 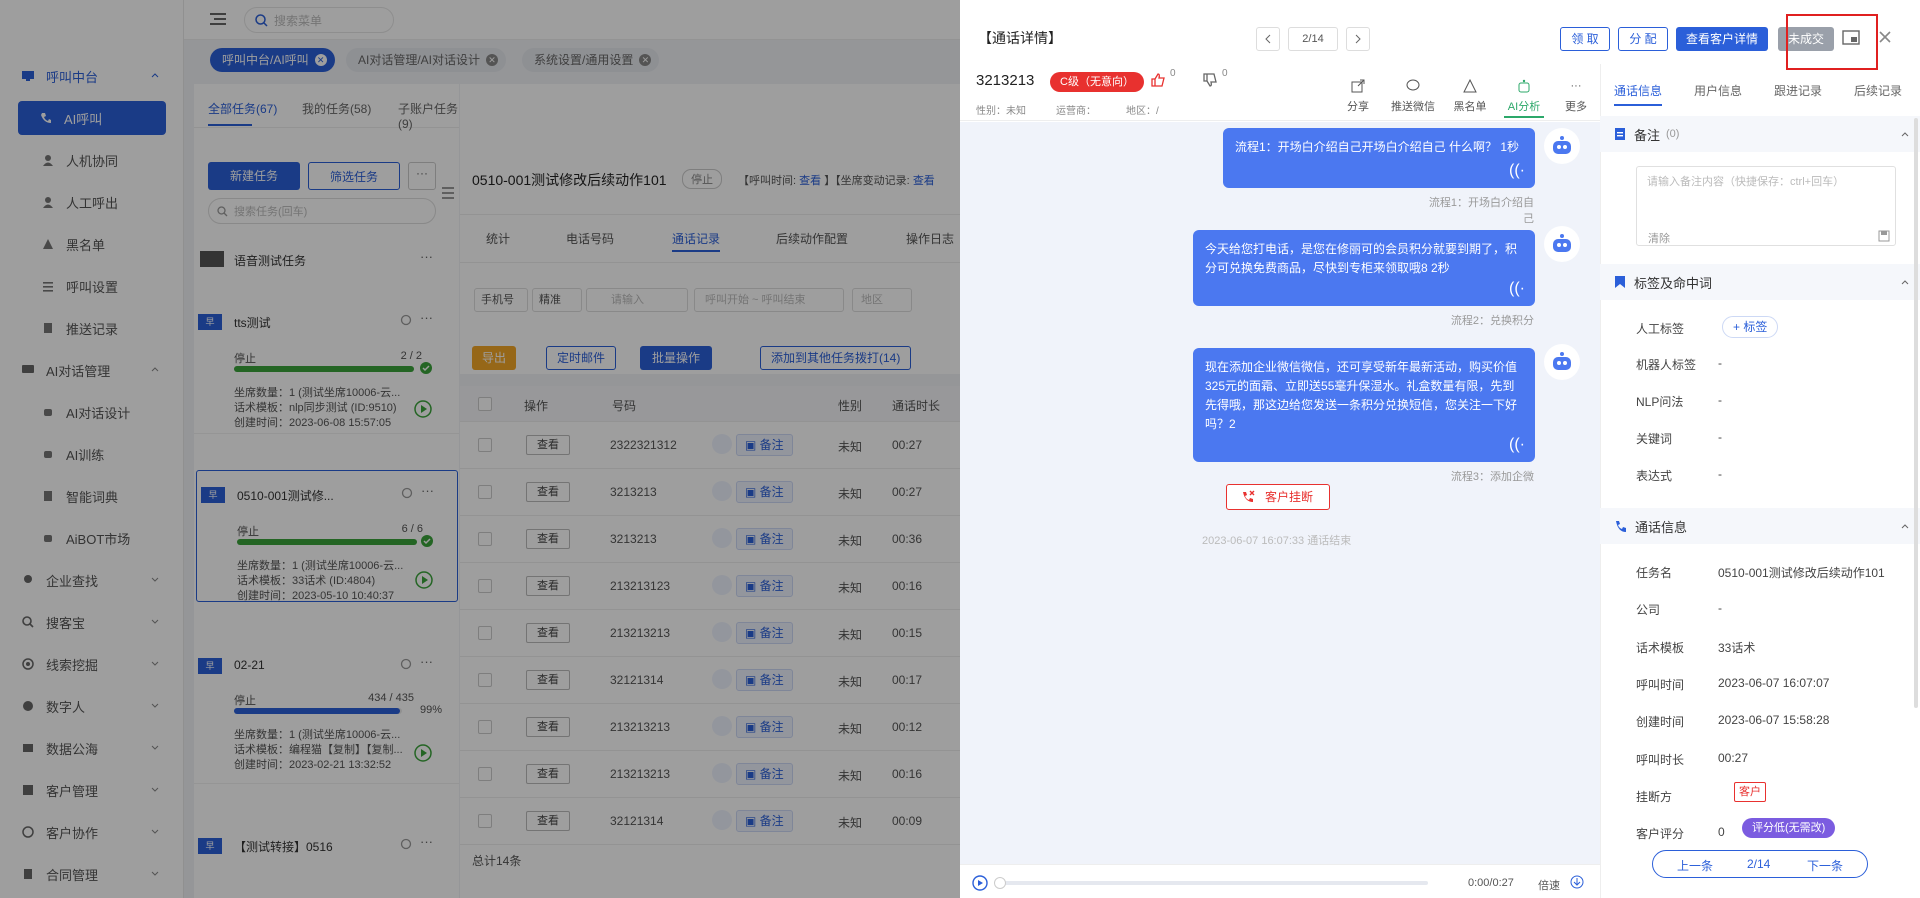 I want to click on thumbs-down-icon, so click(x=1210, y=80).